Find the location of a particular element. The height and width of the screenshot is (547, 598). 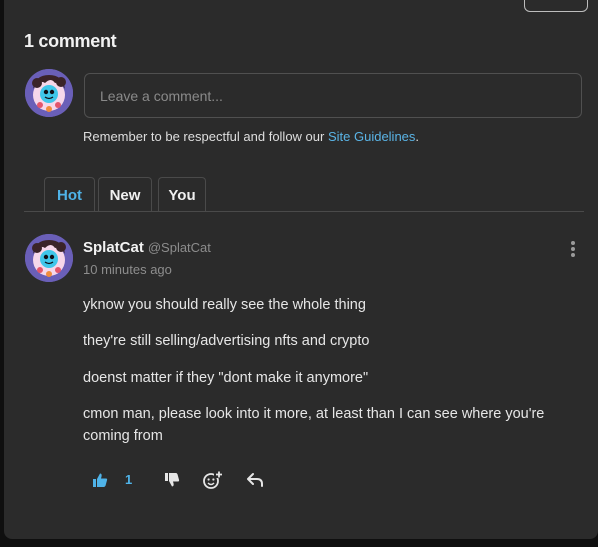

tab-new: New is located at coordinates (125, 194).